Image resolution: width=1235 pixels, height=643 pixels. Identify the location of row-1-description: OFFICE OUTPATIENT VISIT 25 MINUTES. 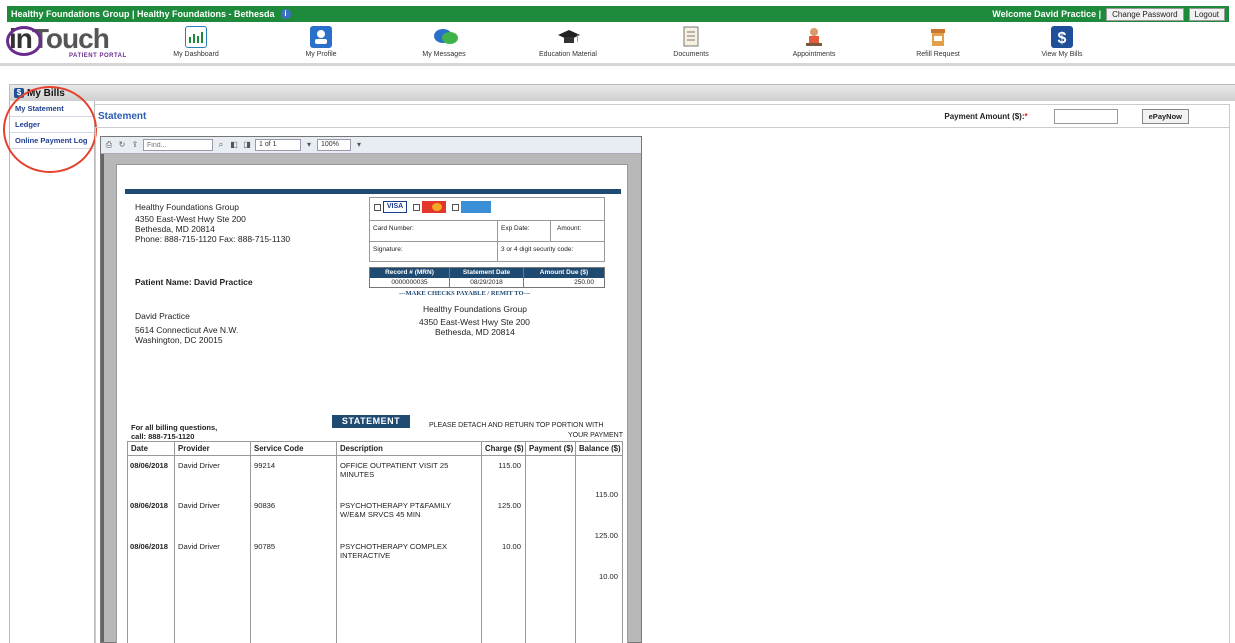
(394, 470).